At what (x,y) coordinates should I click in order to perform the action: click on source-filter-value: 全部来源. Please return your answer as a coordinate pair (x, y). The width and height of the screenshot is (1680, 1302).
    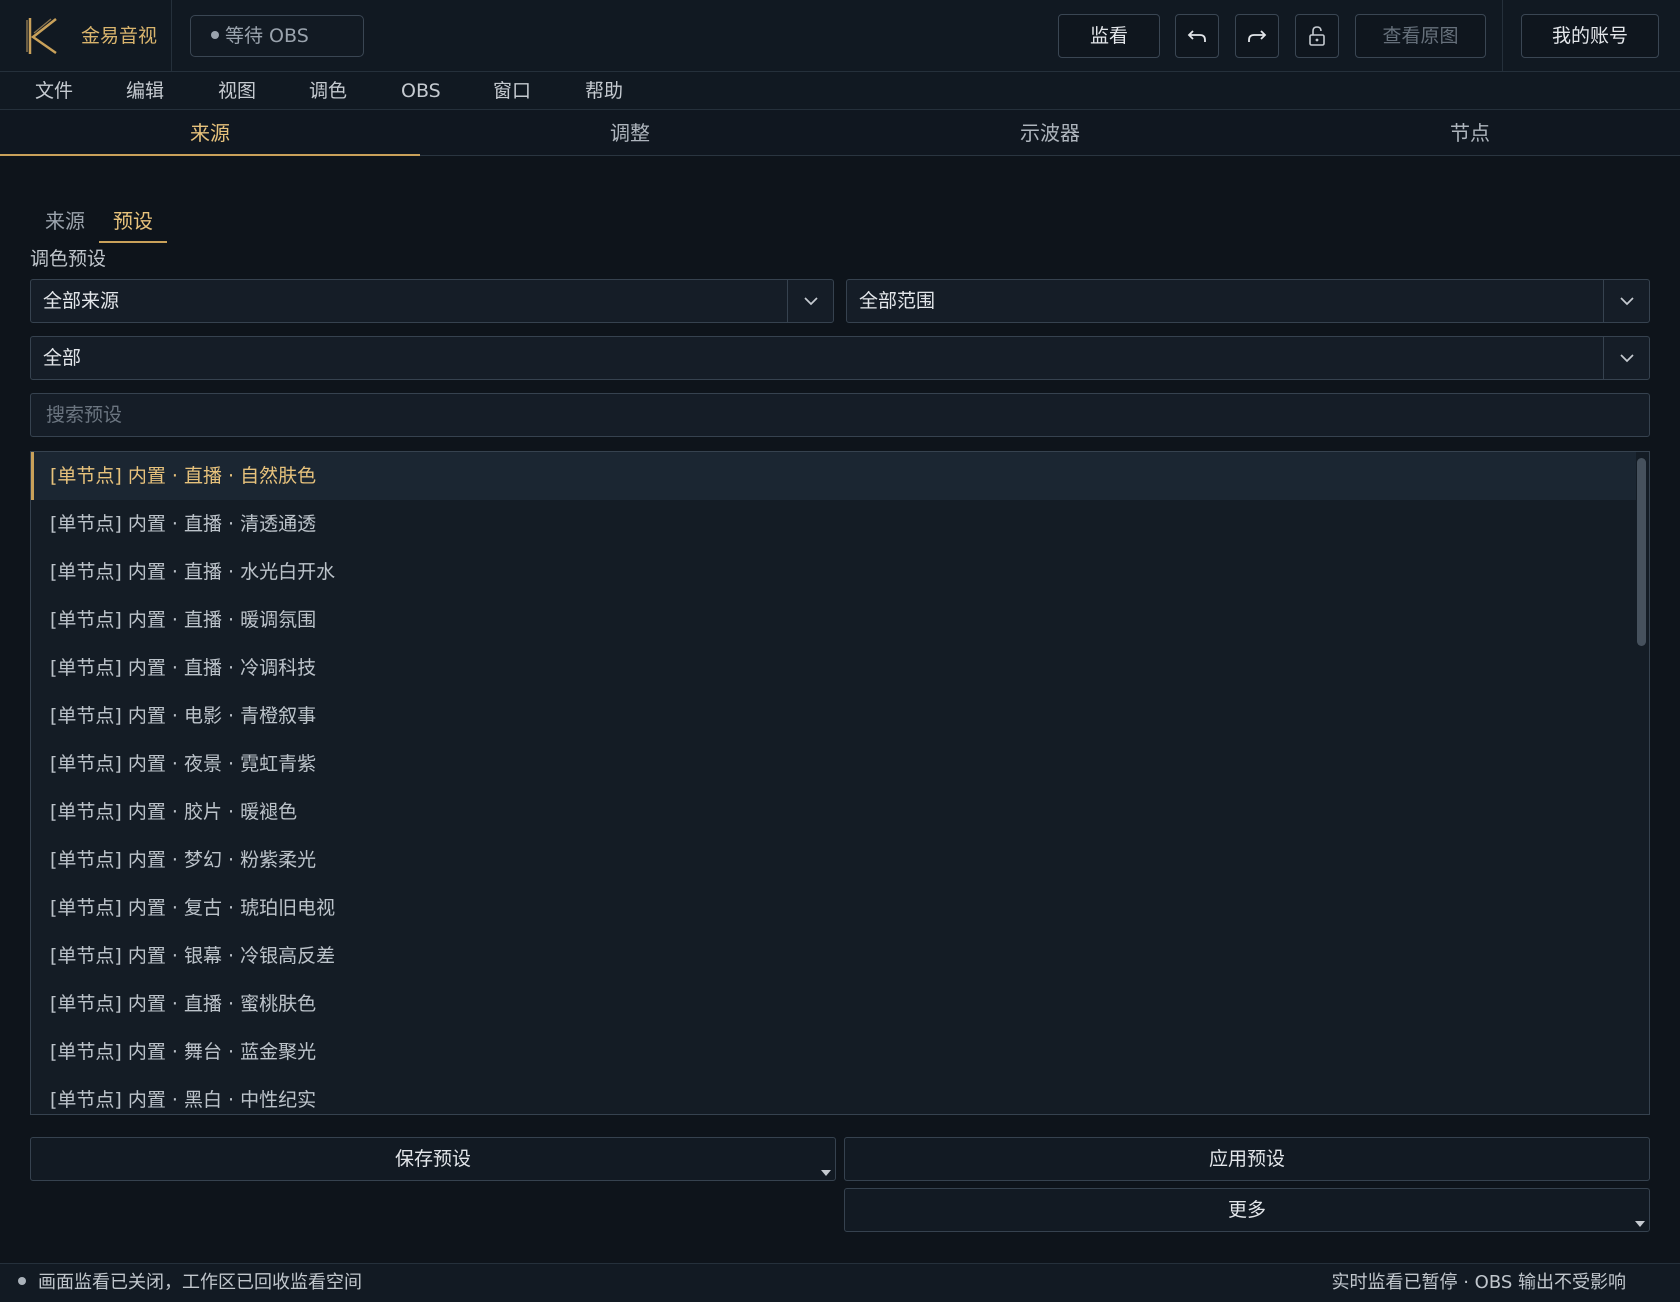
    Looking at the image, I should click on (81, 301).